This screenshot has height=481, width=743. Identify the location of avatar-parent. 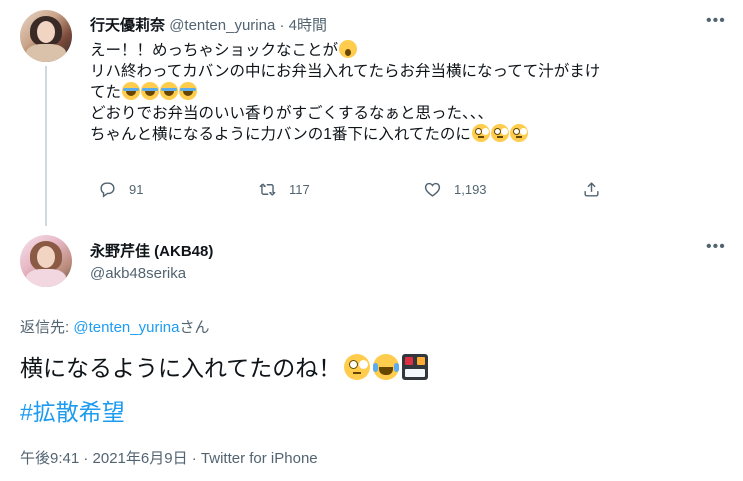
(46, 36).